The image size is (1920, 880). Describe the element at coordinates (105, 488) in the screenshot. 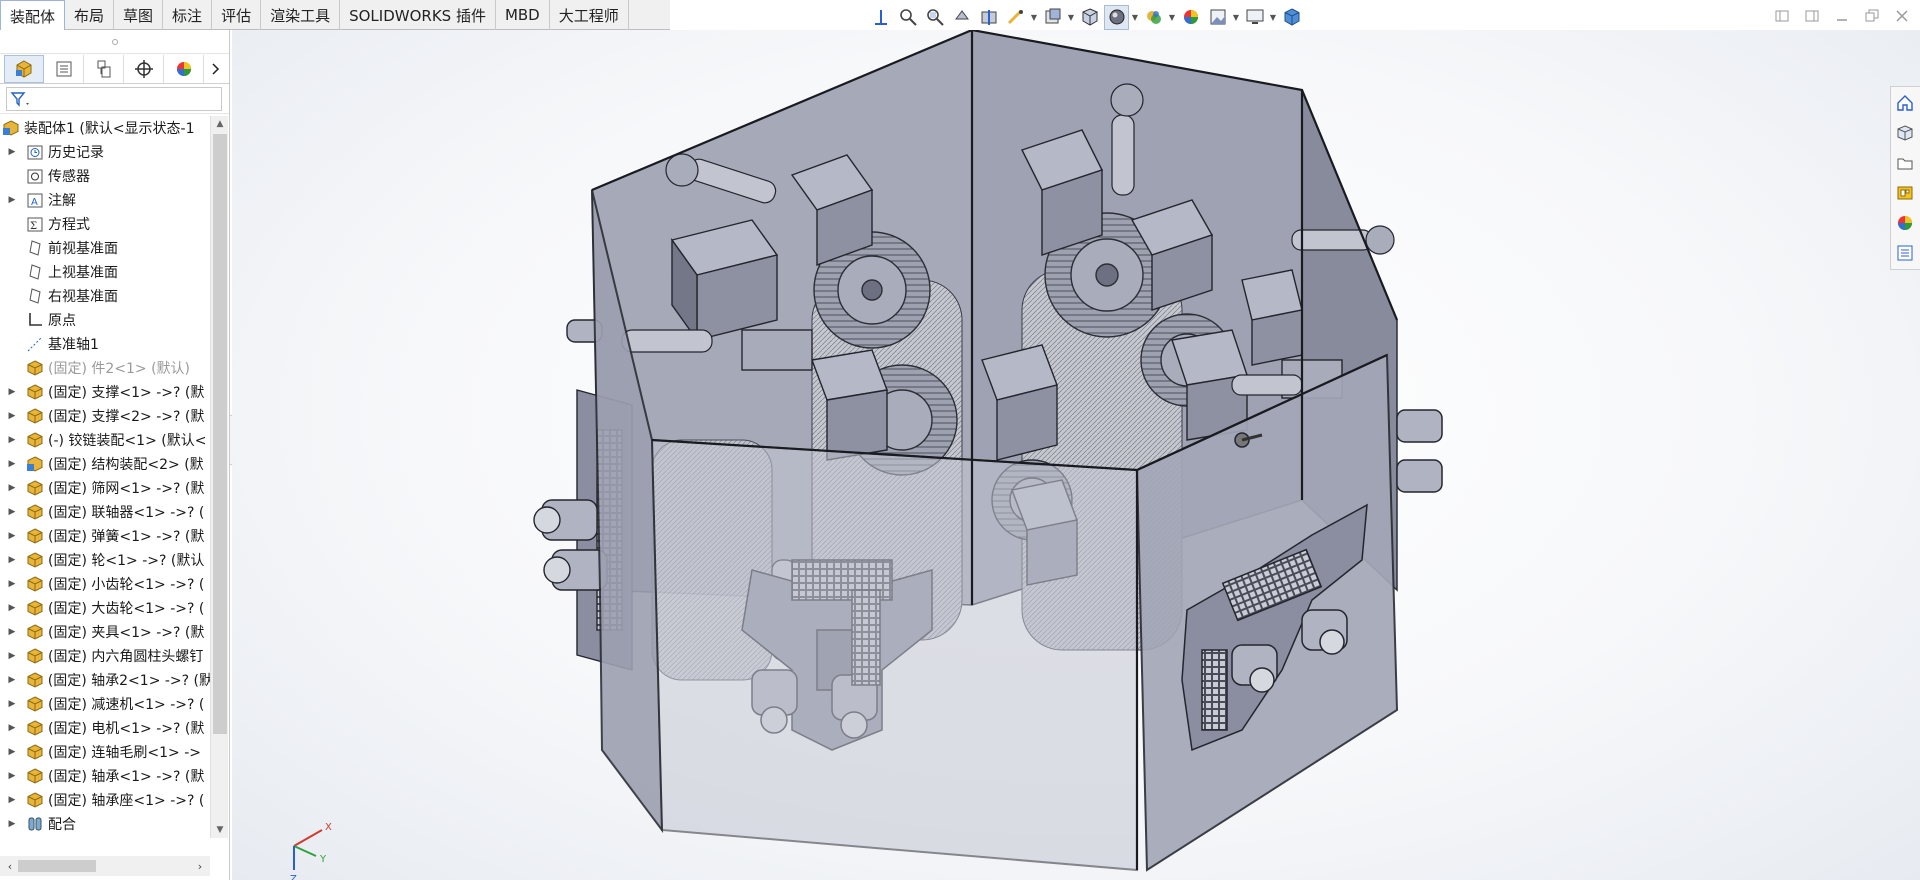

I see `tree-item: ▶ (固定) 筛网<1> ->? (默` at that location.